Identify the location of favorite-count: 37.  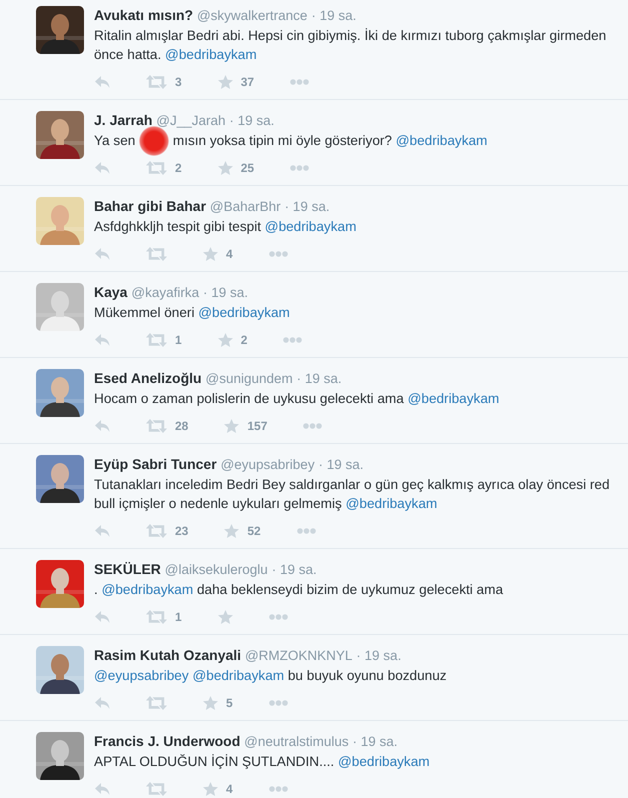
(247, 82).